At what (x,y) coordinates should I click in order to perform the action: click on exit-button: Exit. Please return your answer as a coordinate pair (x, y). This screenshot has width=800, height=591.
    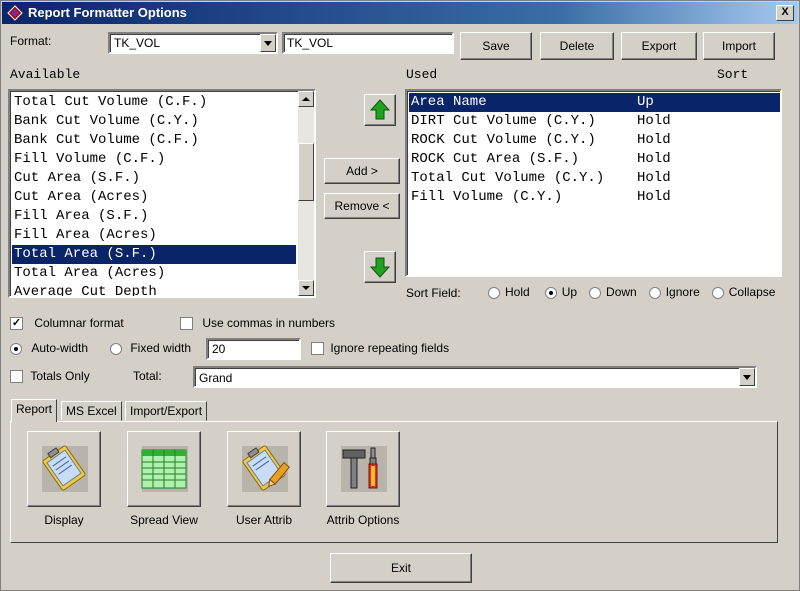
    Looking at the image, I should click on (401, 568).